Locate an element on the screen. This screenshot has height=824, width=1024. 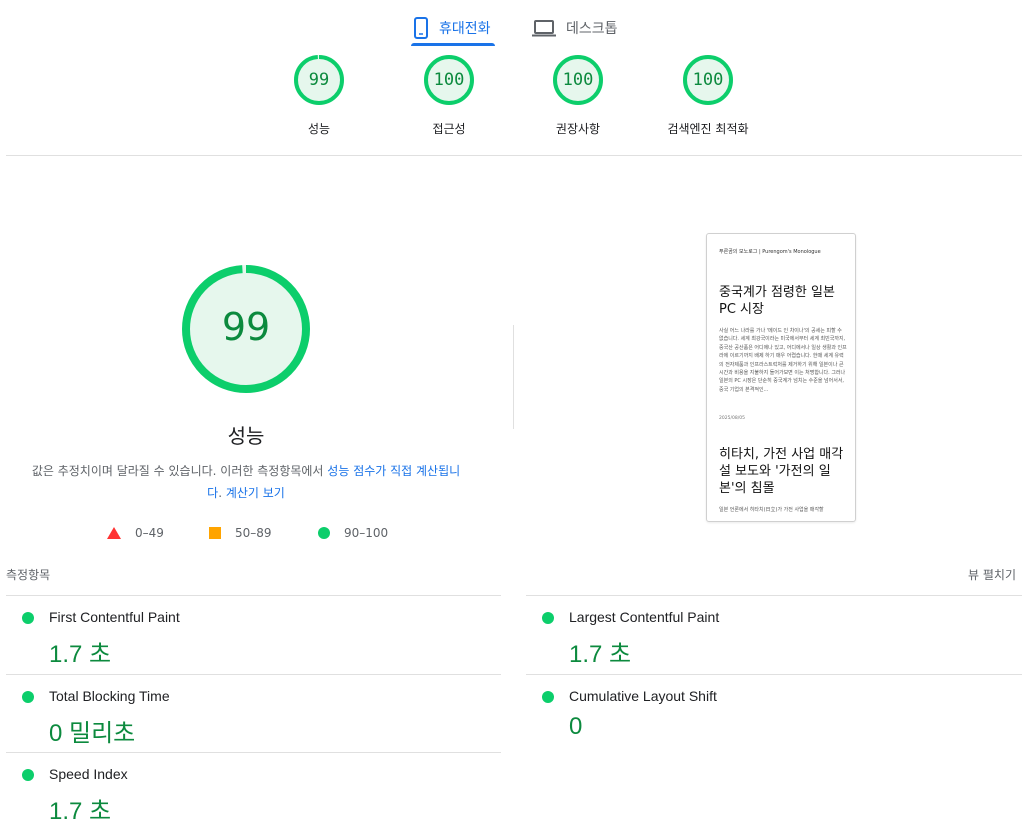
metric-speed-index: Speed Index 1.7 초 is located at coordinates (246, 788).